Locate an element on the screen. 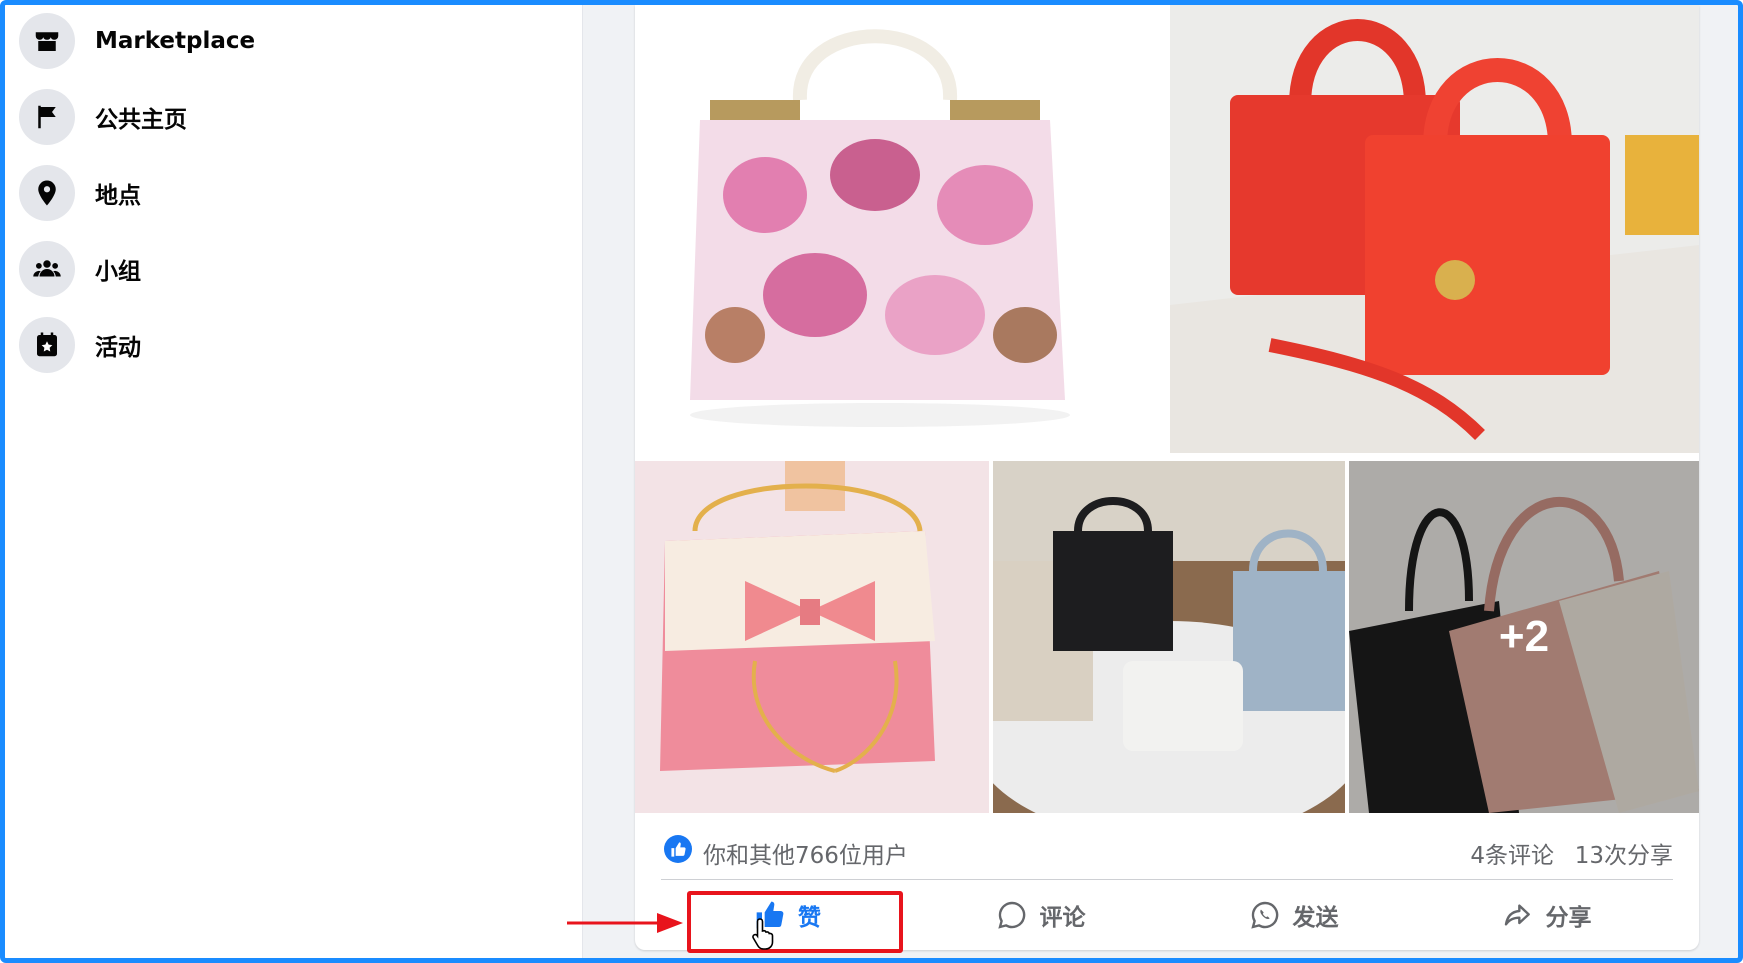  share-button-label: 分享 is located at coordinates (1568, 918).